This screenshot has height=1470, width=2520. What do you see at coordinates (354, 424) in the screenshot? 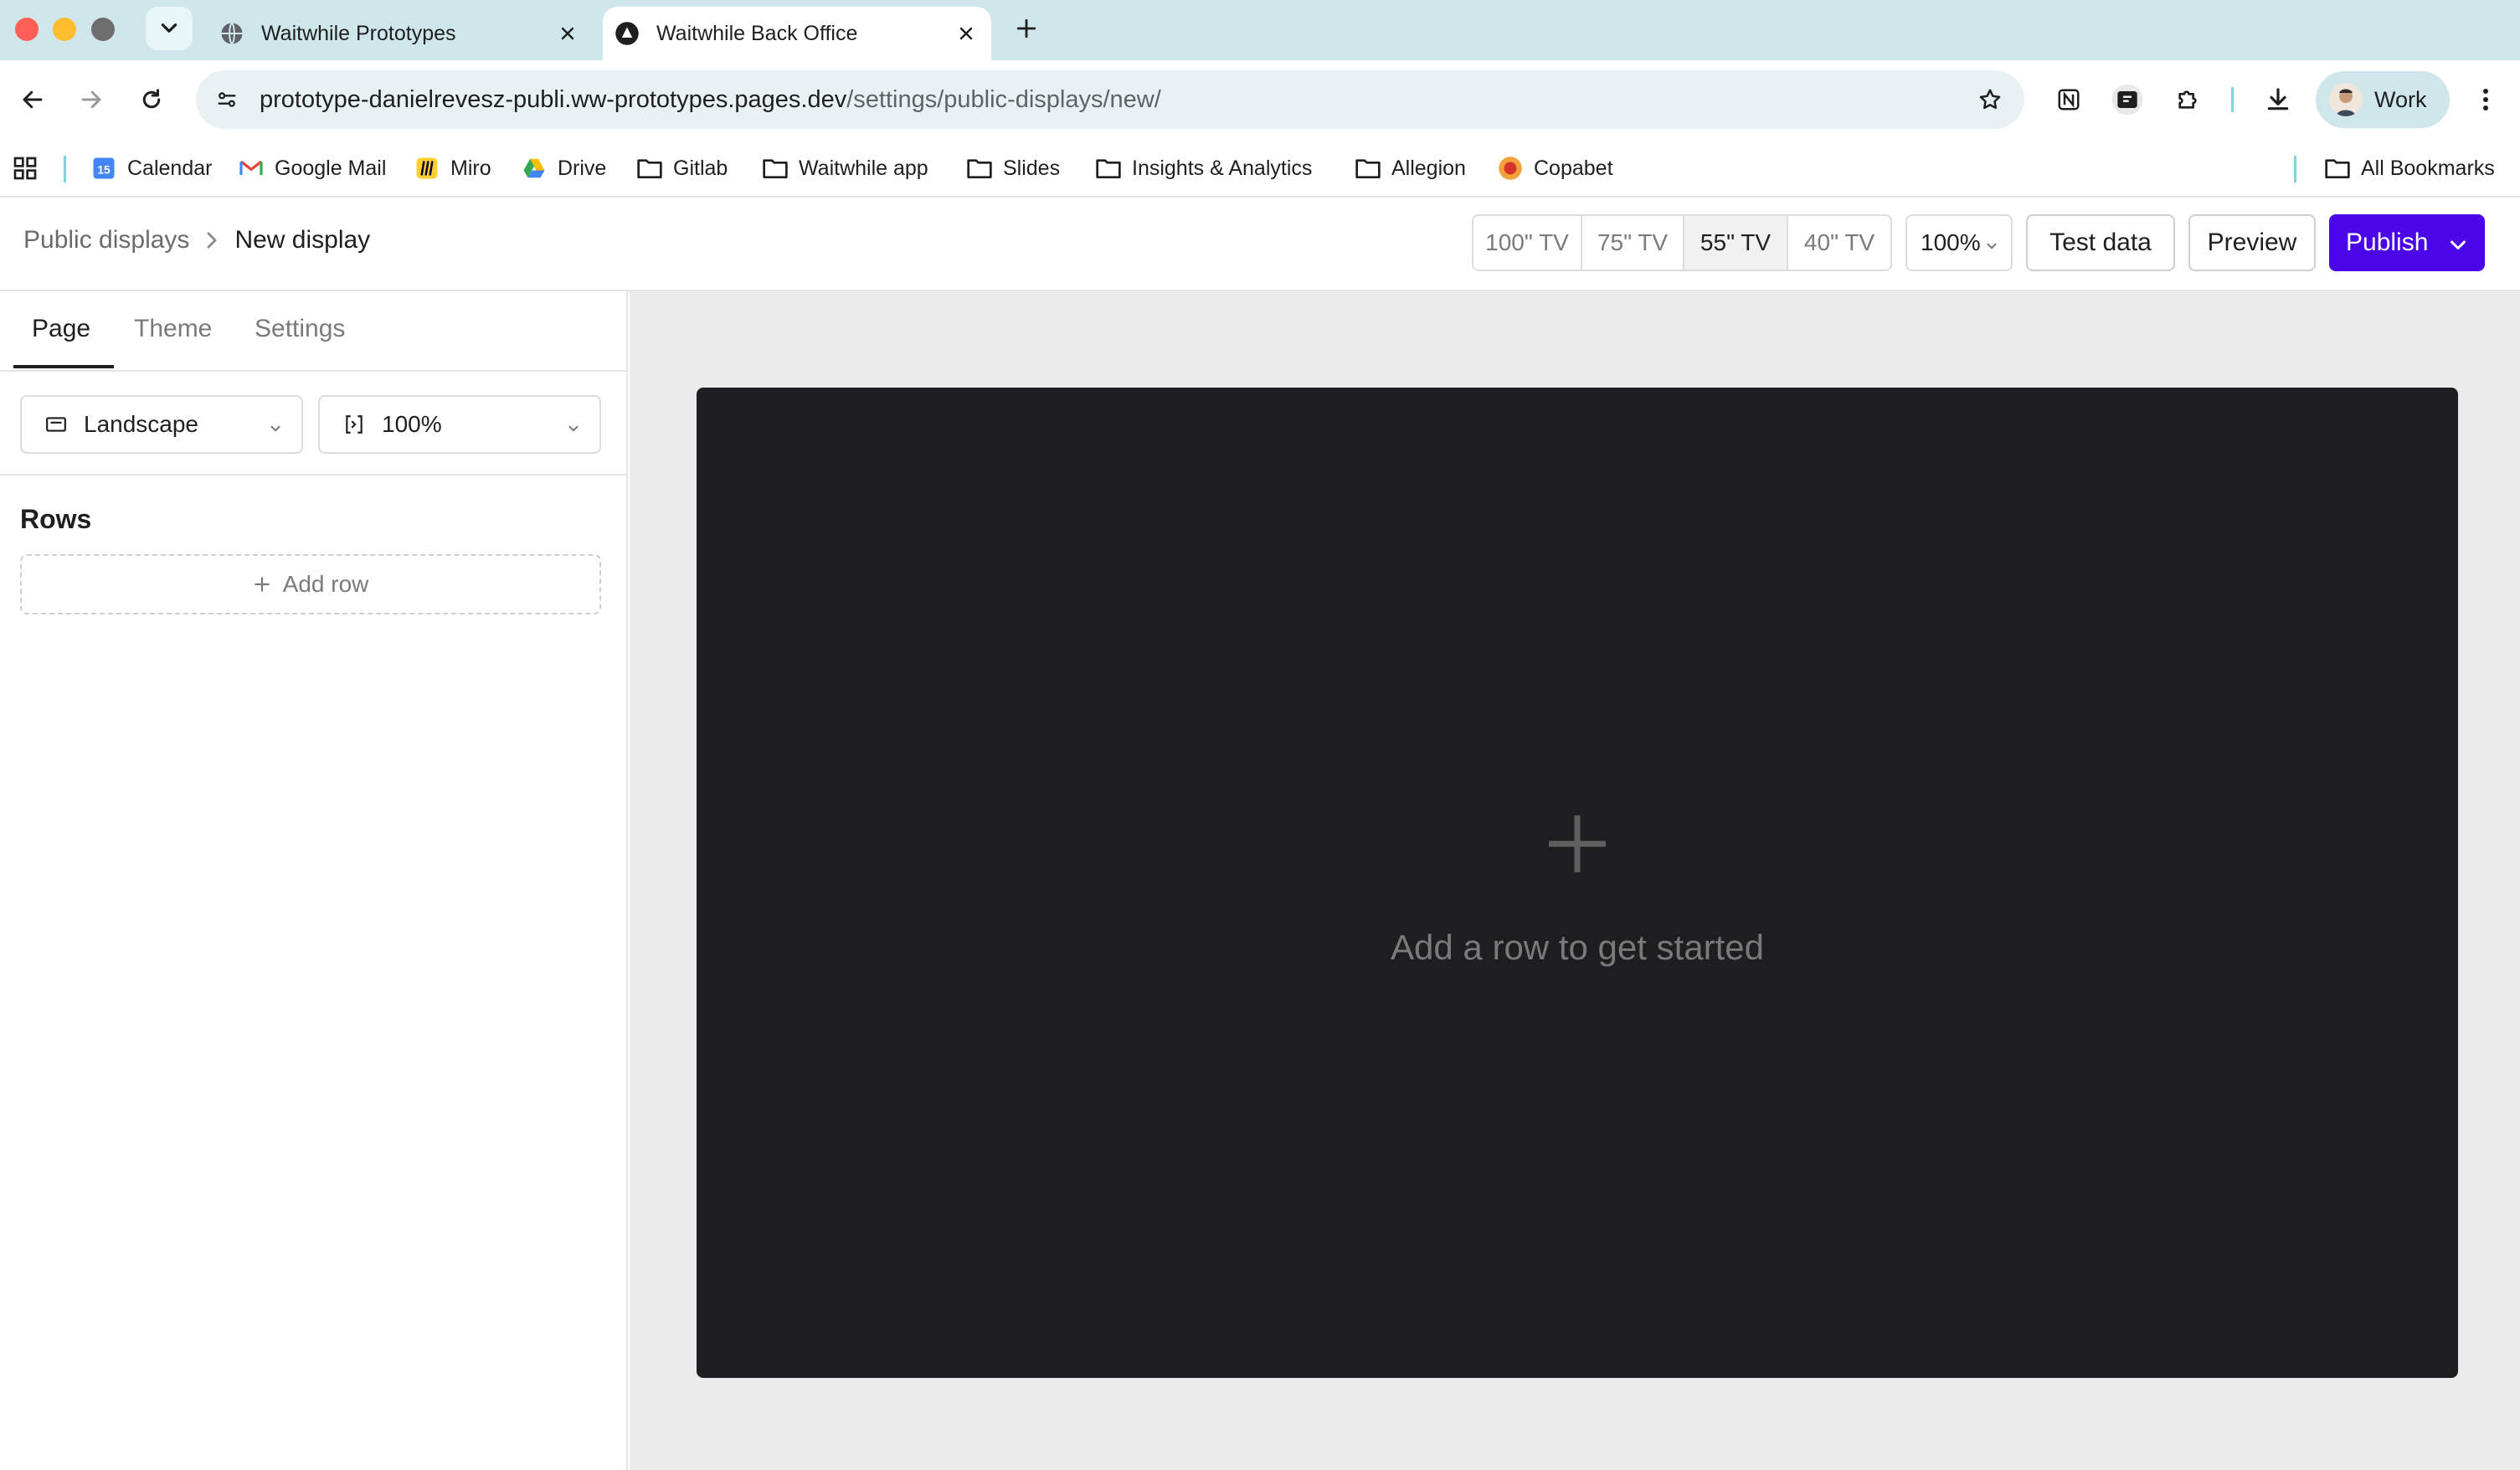
I see `fit-scale-icon` at bounding box center [354, 424].